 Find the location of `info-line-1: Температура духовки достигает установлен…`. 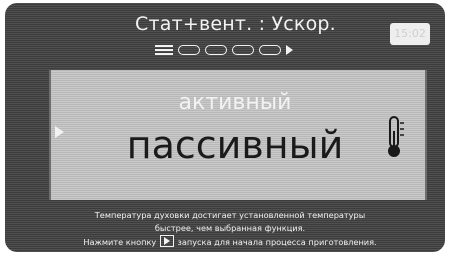

info-line-1: Температура духовки достигает установлен… is located at coordinates (230, 215).